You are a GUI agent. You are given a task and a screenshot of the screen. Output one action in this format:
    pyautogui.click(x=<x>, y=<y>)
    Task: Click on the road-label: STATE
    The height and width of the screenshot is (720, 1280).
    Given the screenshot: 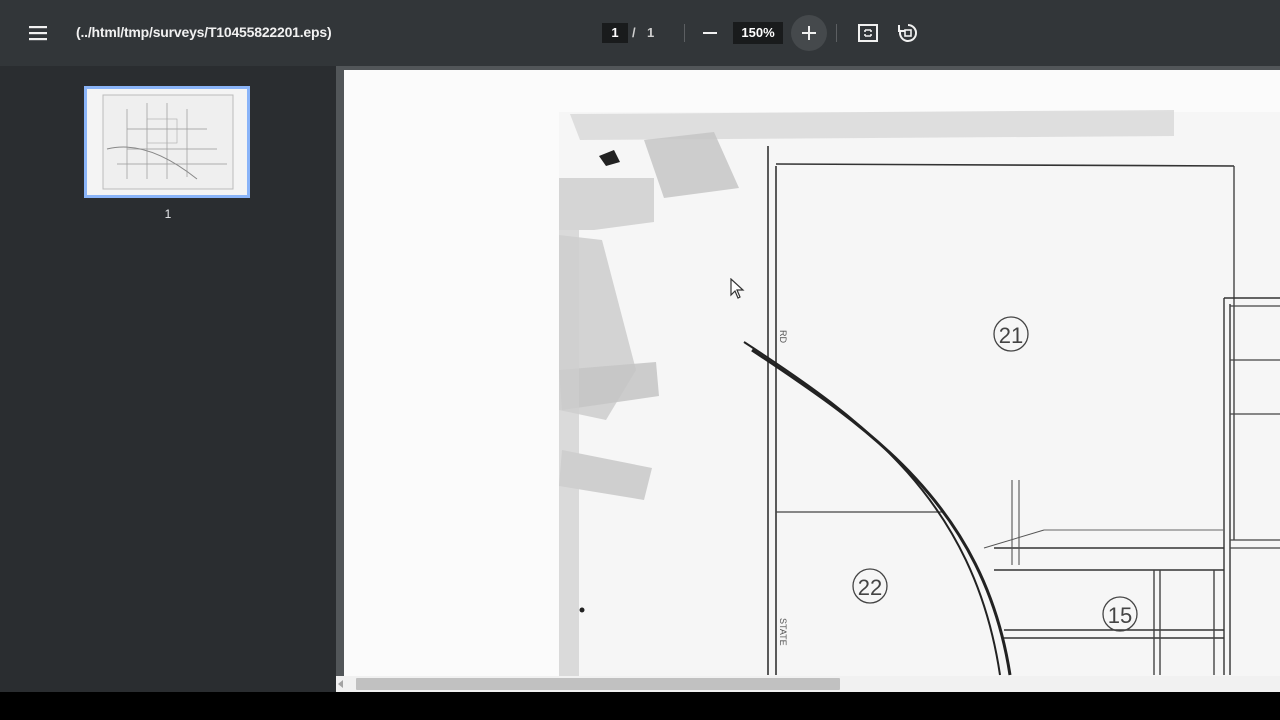 What is the action you would take?
    pyautogui.click(x=783, y=632)
    